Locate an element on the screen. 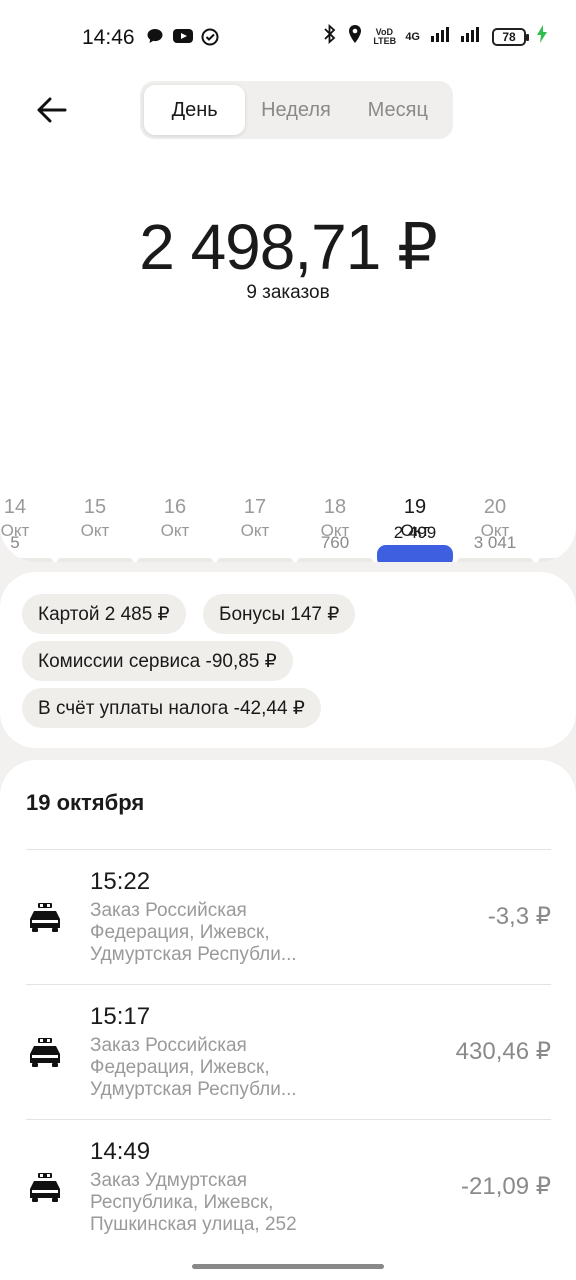 The image size is (576, 1280). order-time: 15:17 is located at coordinates (120, 1016).